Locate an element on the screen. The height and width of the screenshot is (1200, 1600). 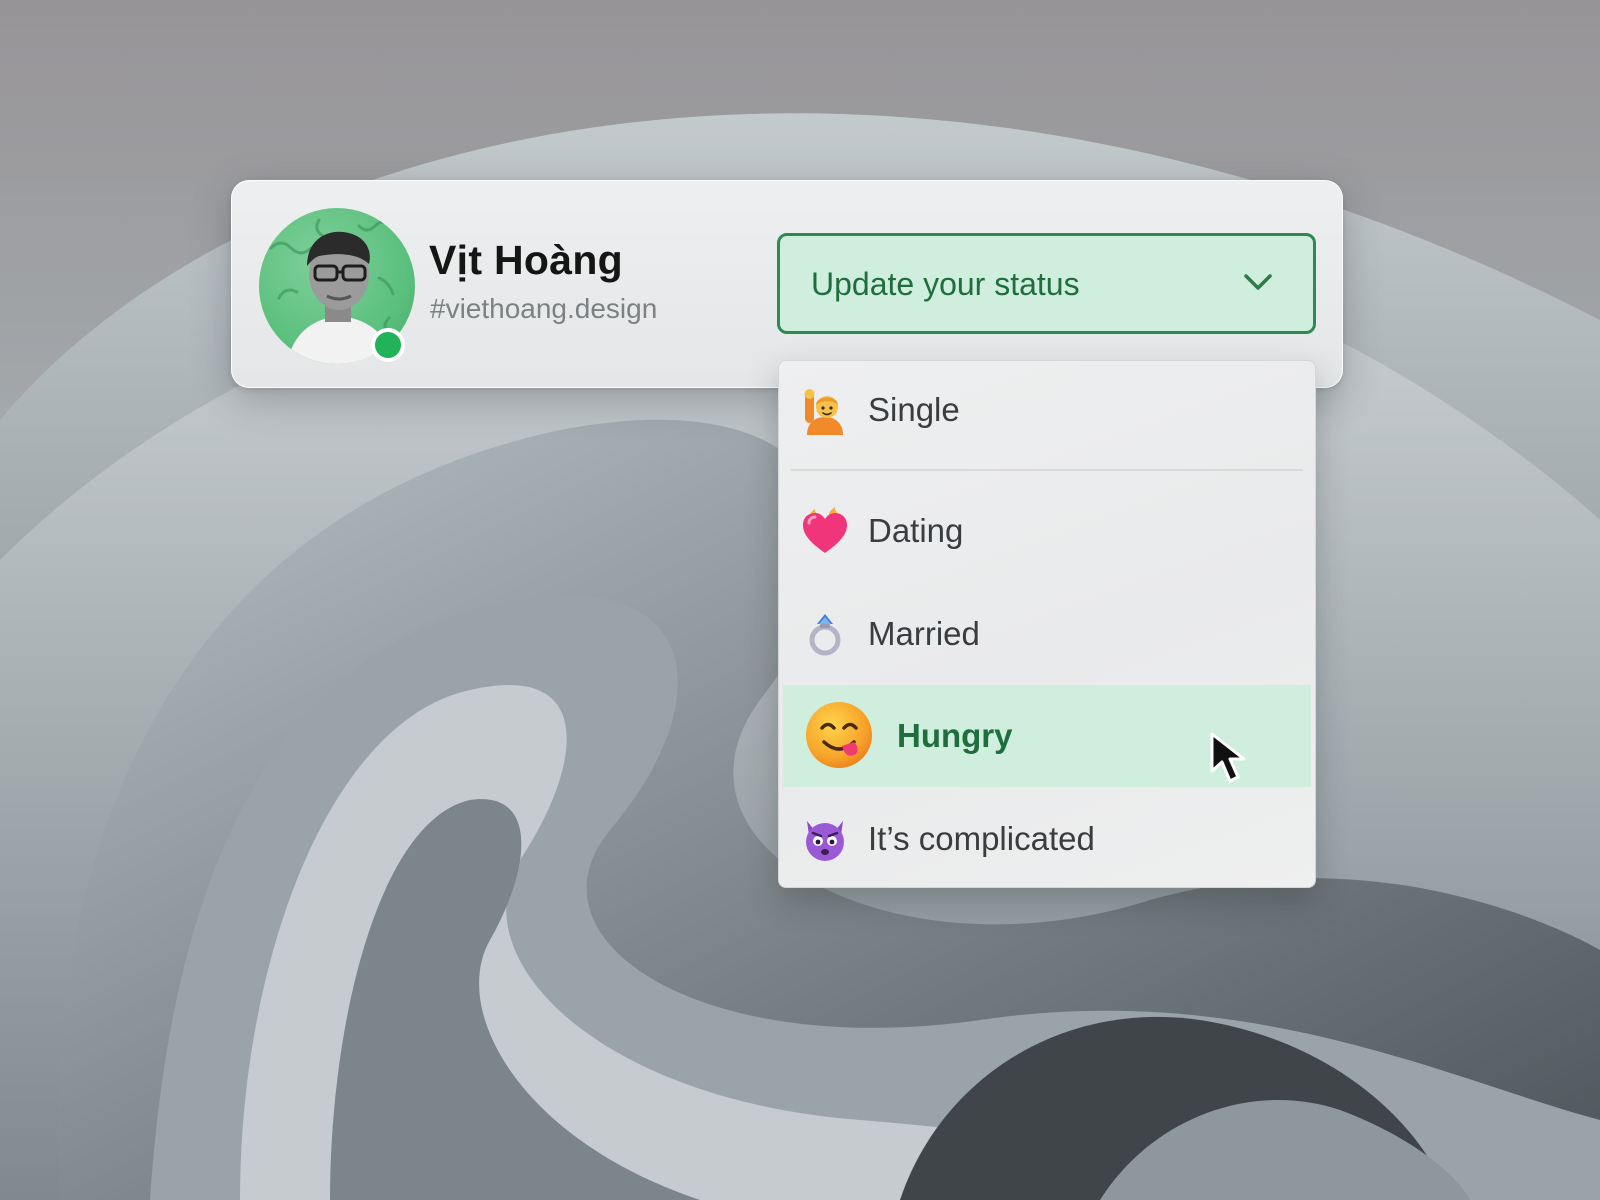
status-option-label: Hungry is located at coordinates (955, 735).